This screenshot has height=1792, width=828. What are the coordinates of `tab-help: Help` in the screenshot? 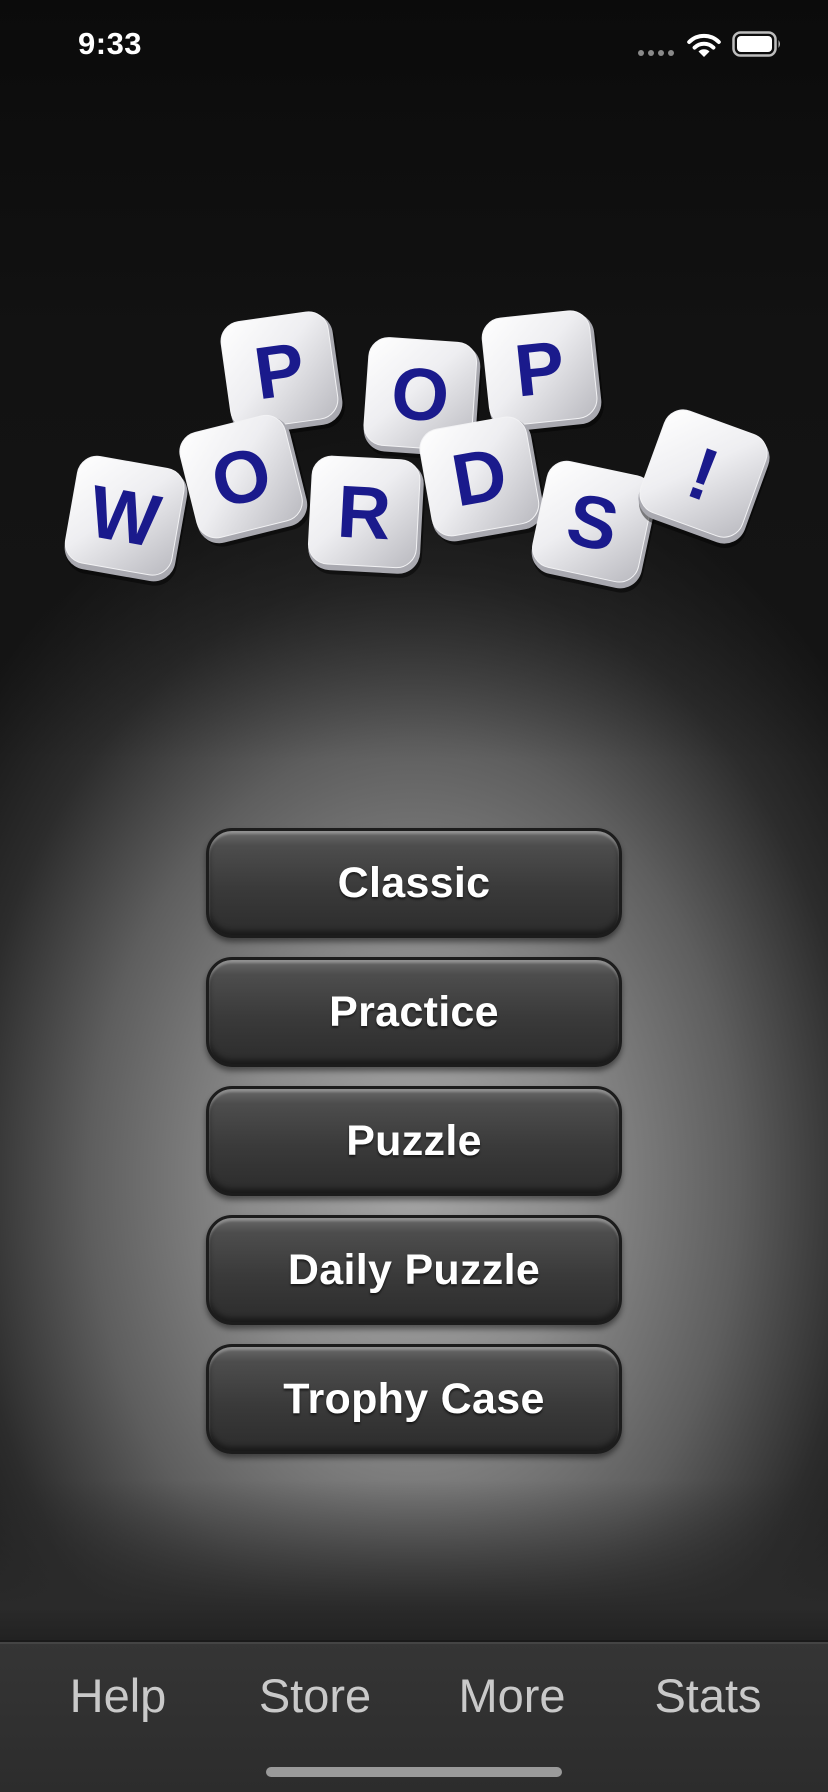 It's located at (118, 1700).